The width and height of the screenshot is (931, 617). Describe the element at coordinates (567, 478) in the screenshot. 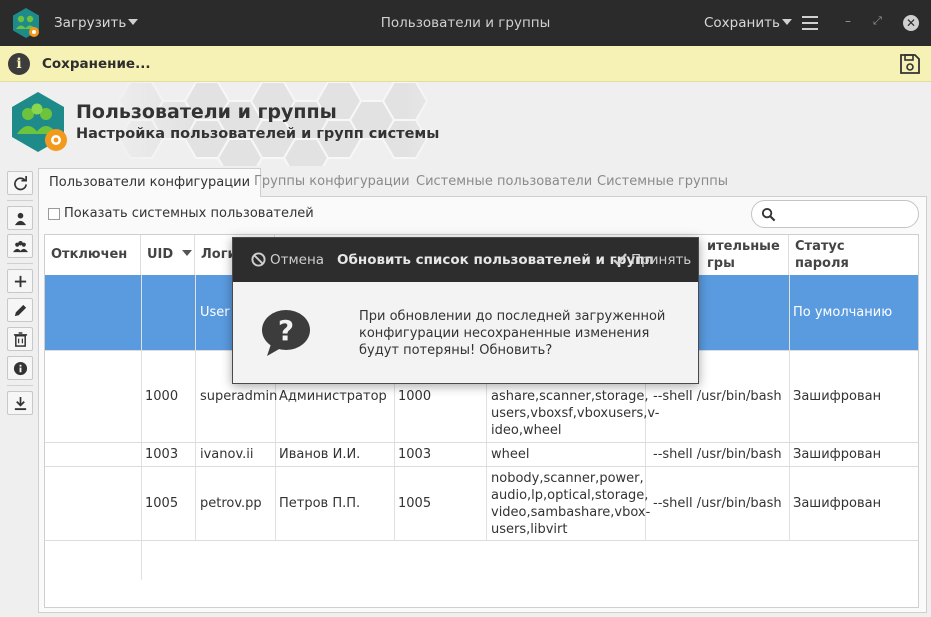

I see `cell-groups-line: nobody,scanner,power,` at that location.